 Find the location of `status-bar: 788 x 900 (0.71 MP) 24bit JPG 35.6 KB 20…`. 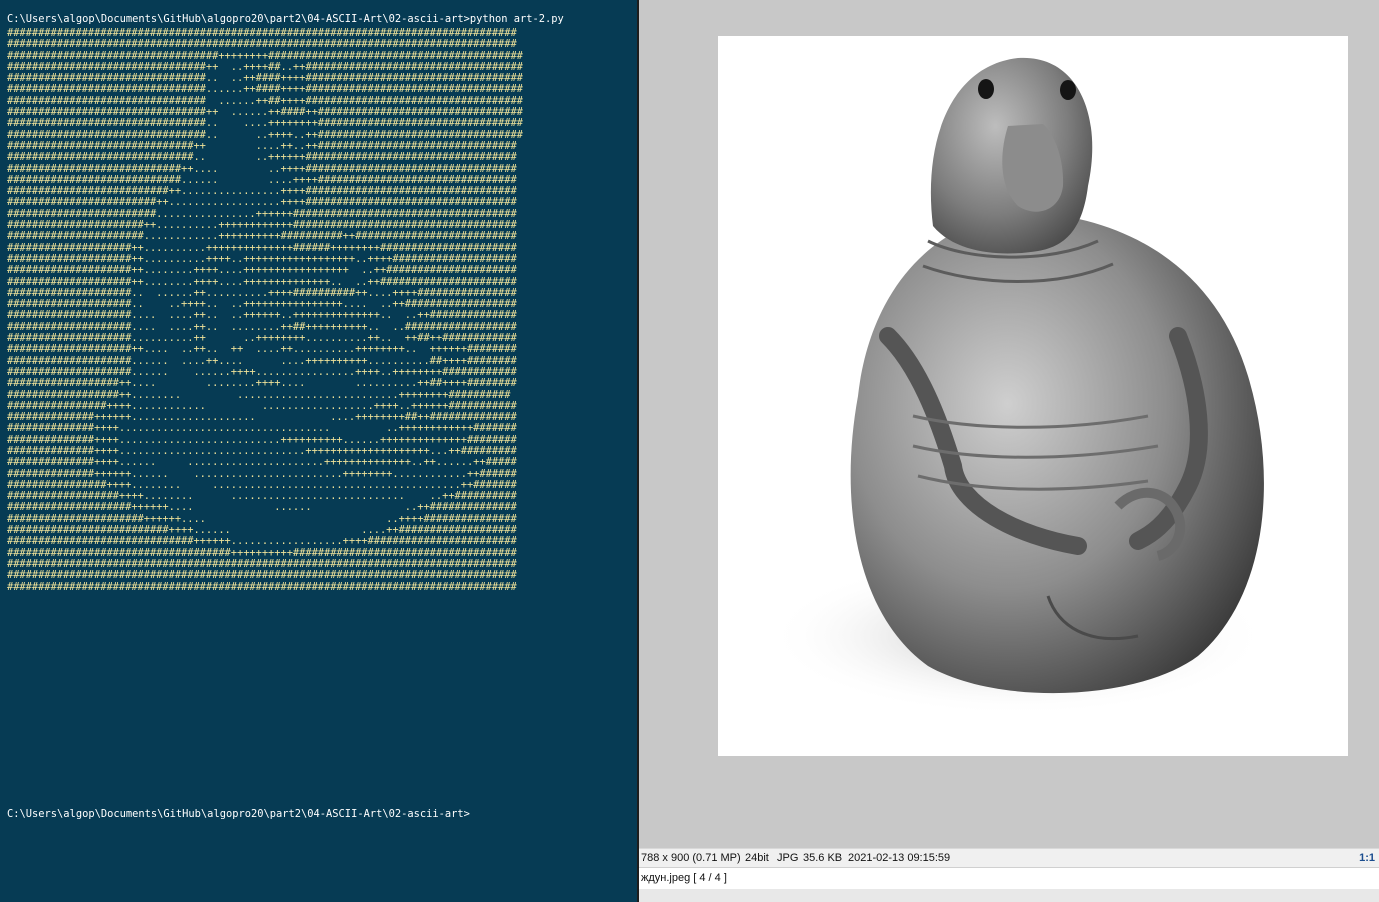

status-bar: 788 x 900 (0.71 MP) 24bit JPG 35.6 KB 20… is located at coordinates (1009, 857).